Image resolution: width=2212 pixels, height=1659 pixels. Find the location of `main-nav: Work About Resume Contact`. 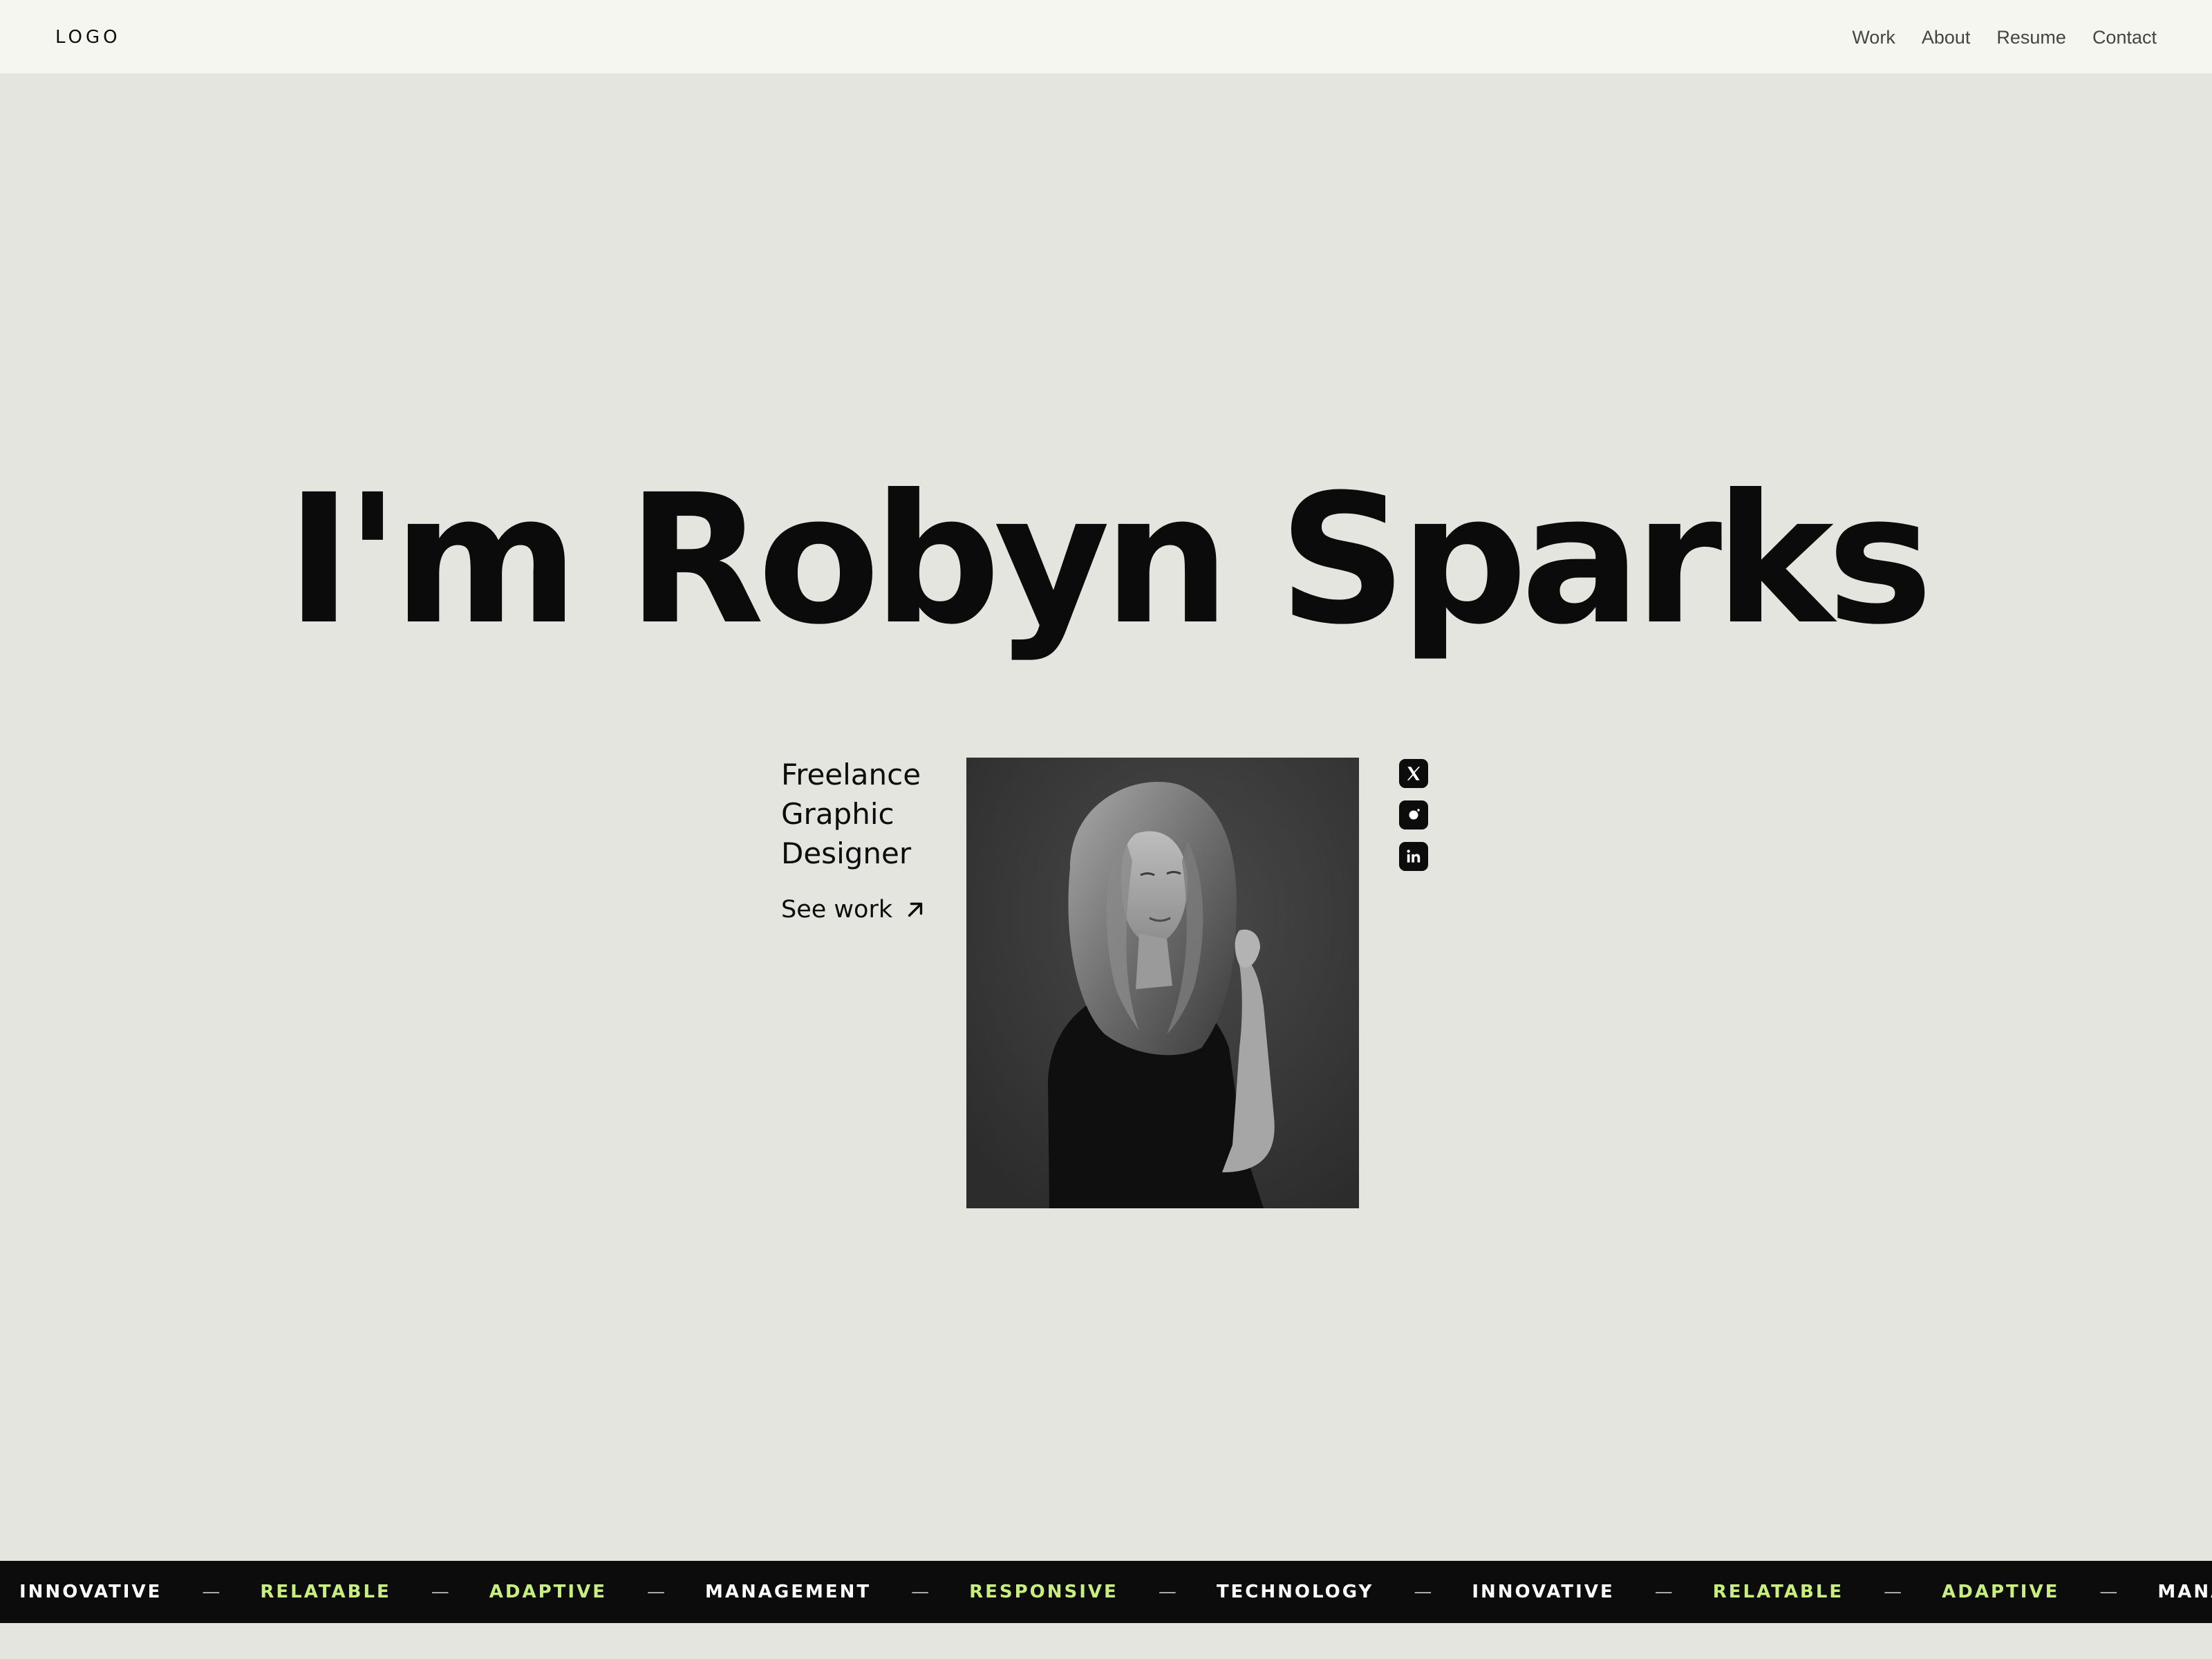

main-nav: Work About Resume Contact is located at coordinates (2004, 37).